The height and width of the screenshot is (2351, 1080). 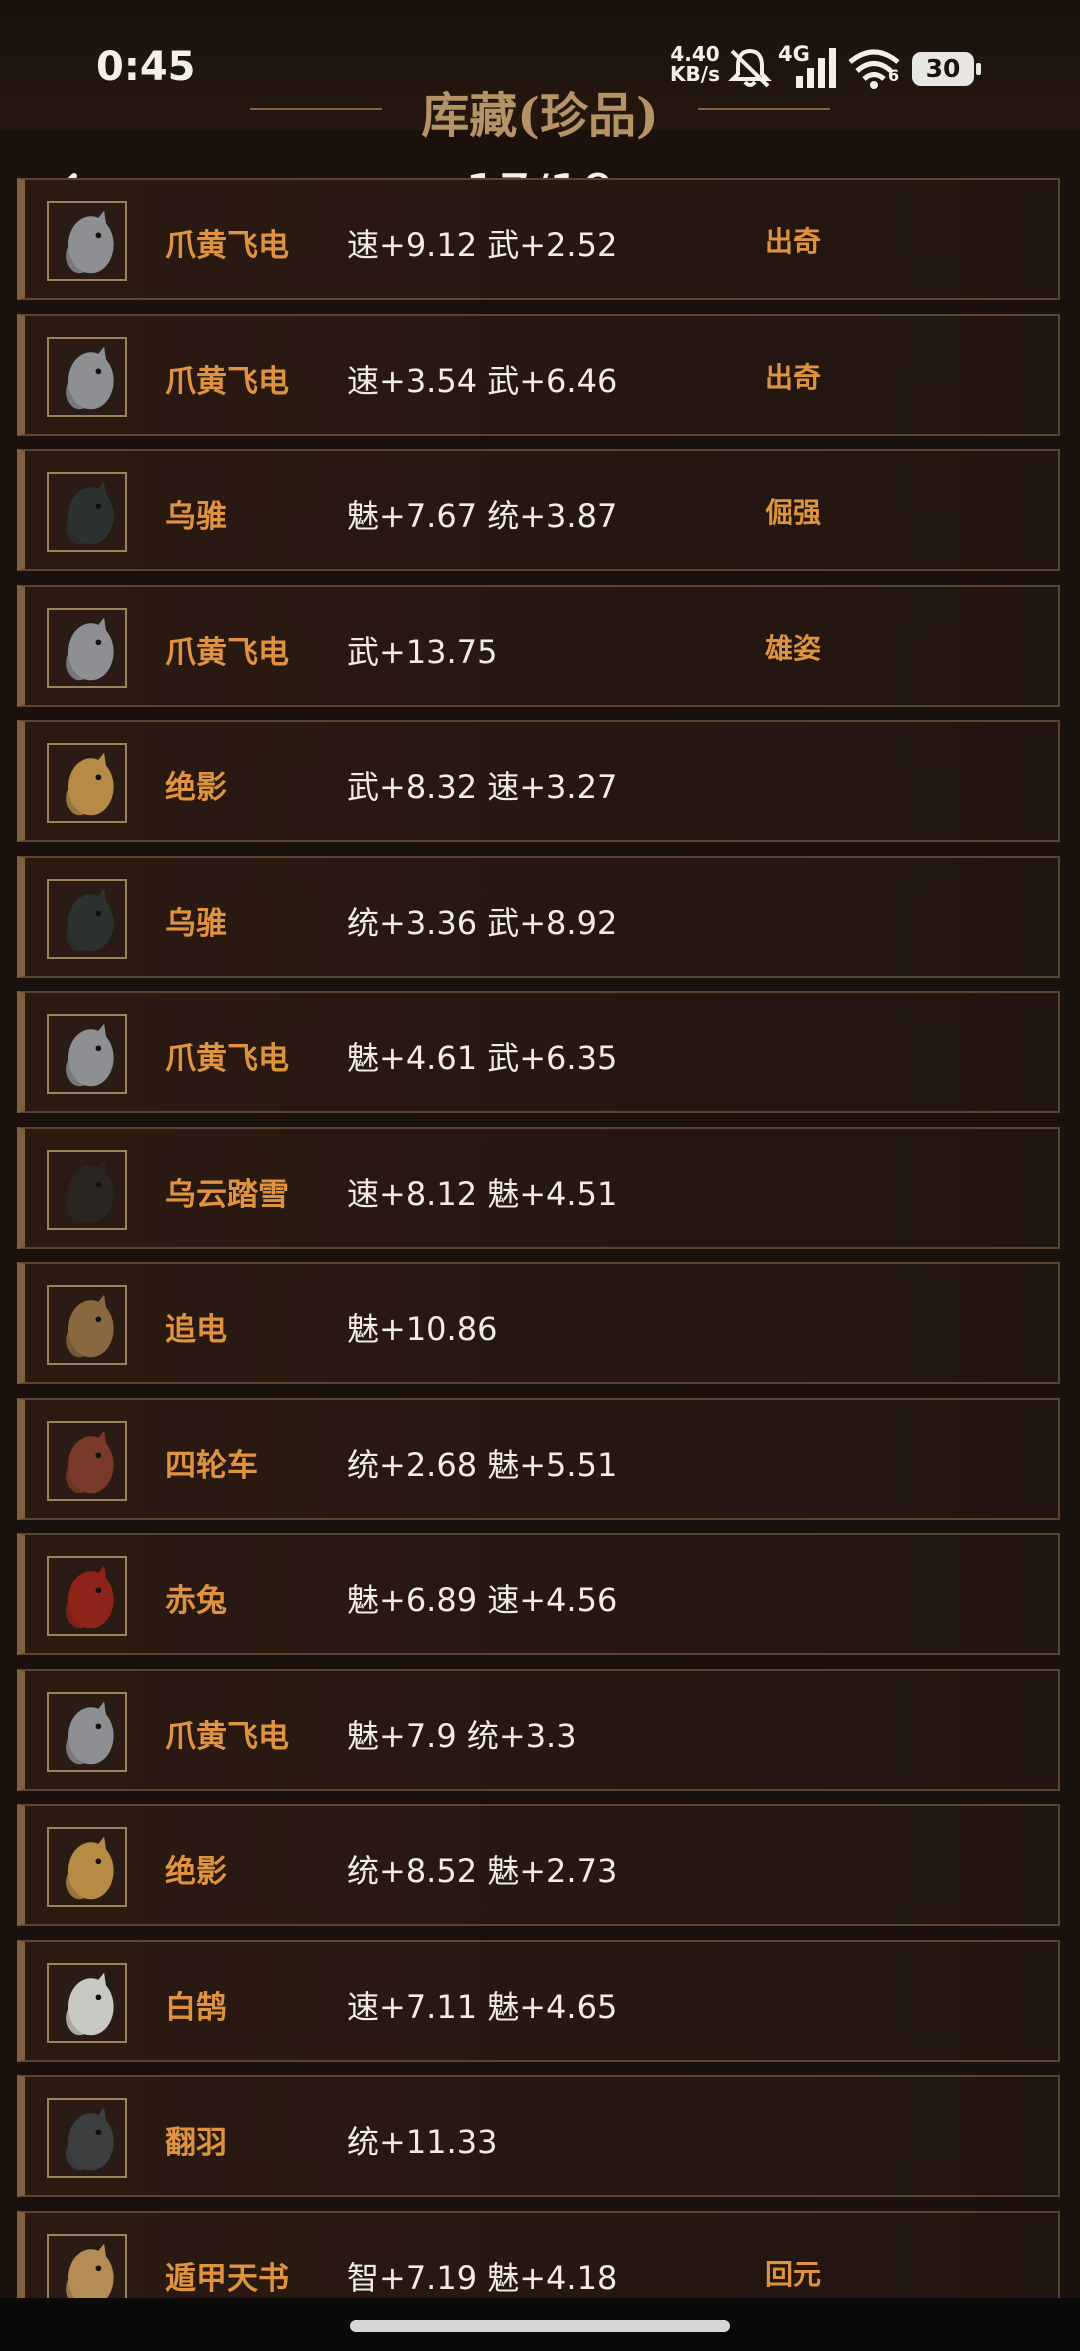 What do you see at coordinates (482, 1058) in the screenshot?
I see `item-stats: 魅+4.61 武+6.35` at bounding box center [482, 1058].